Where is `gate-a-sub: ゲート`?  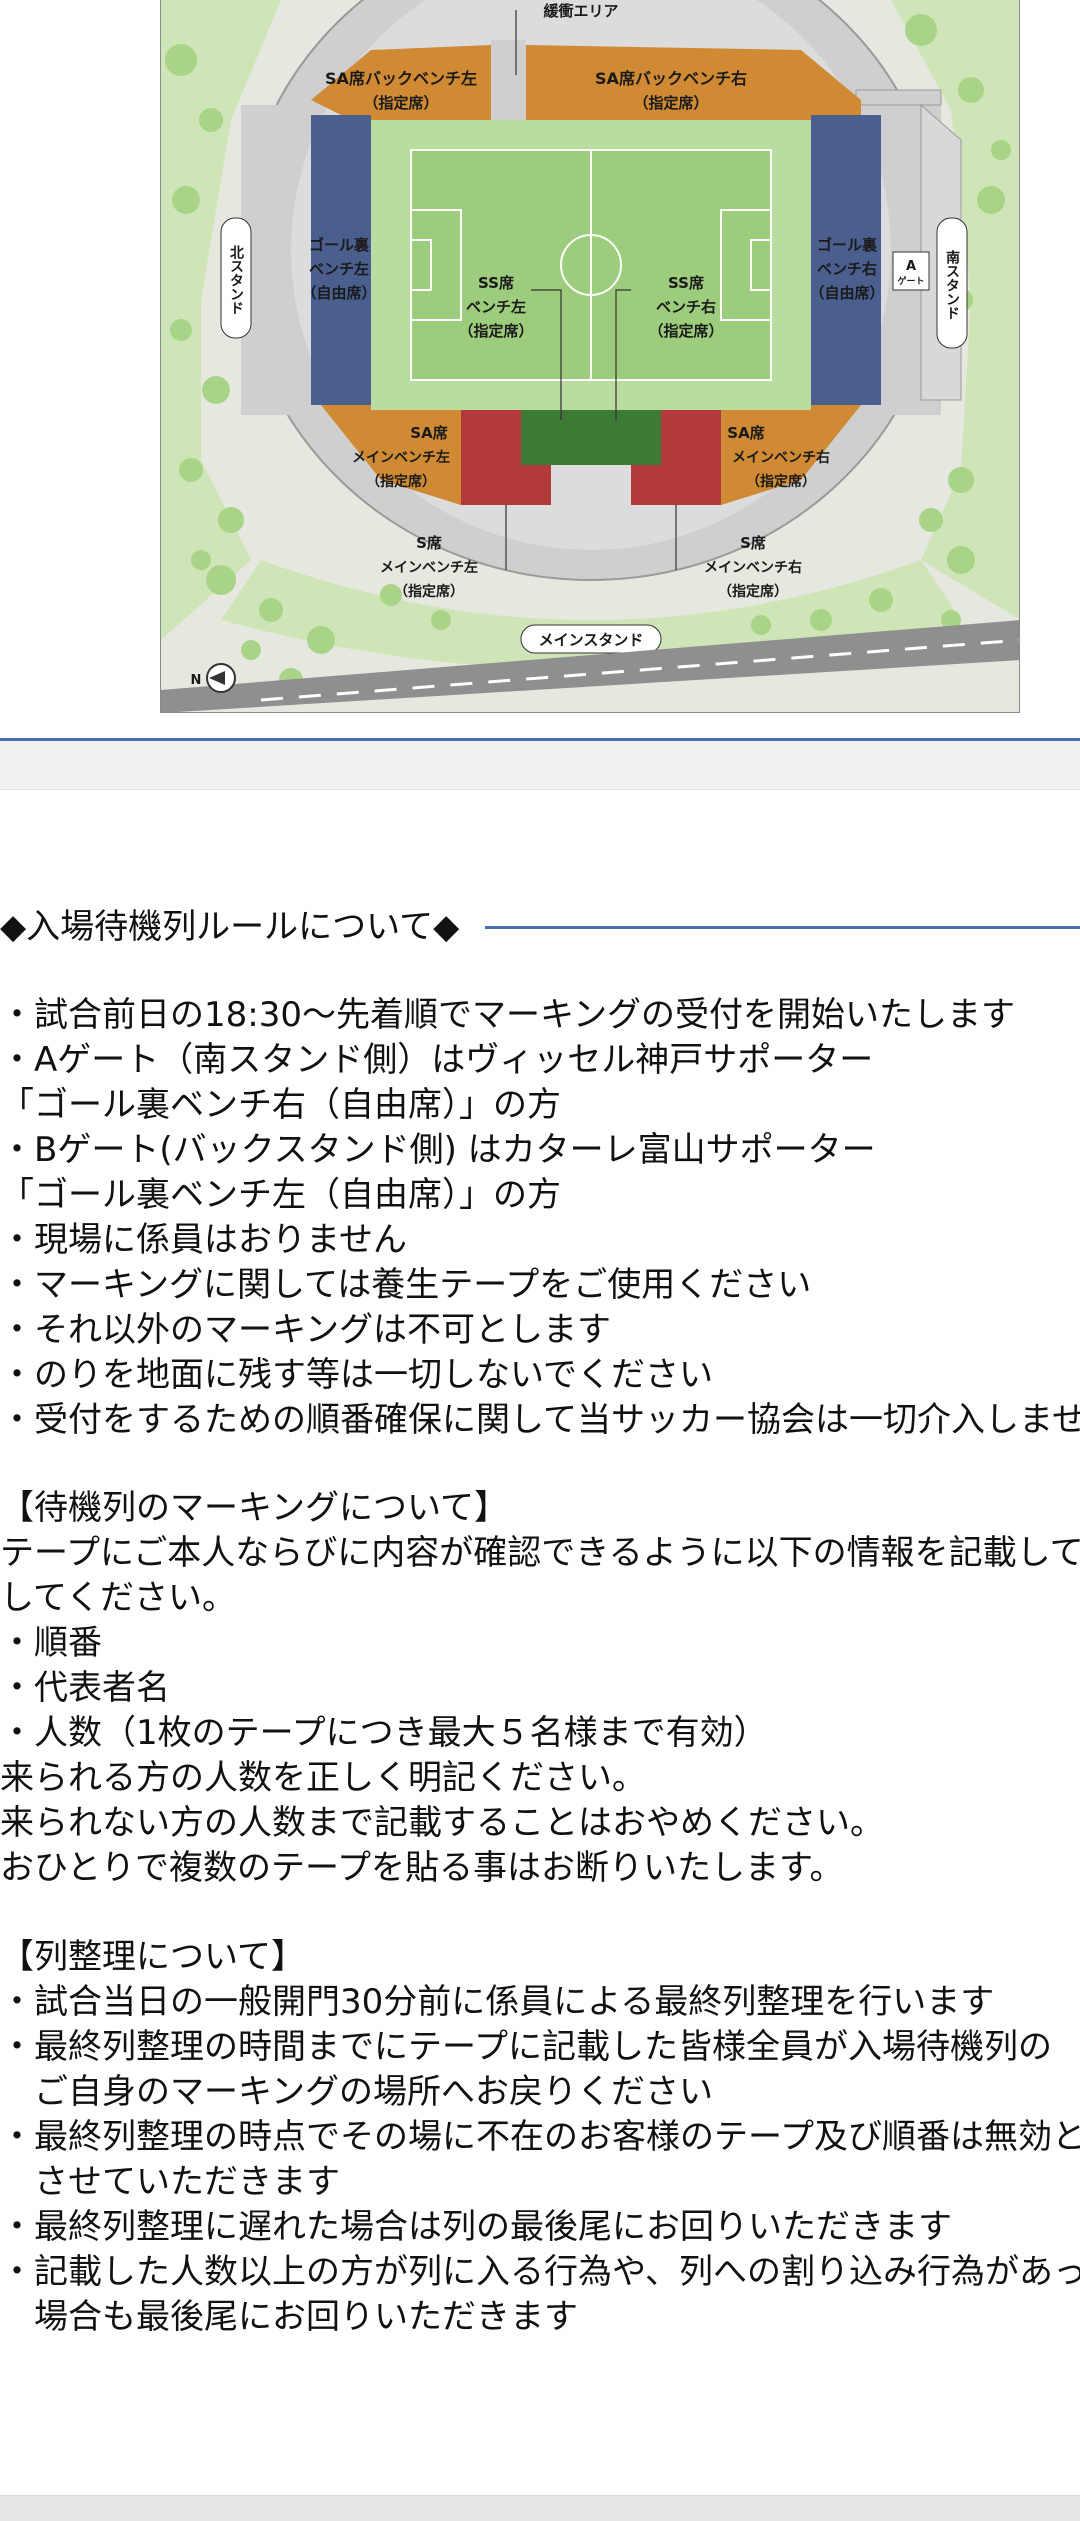 gate-a-sub: ゲート is located at coordinates (910, 281).